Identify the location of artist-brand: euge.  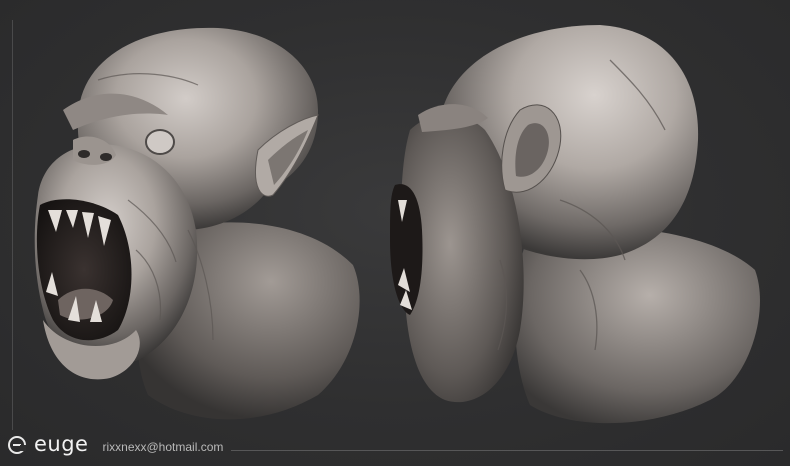
(61, 443).